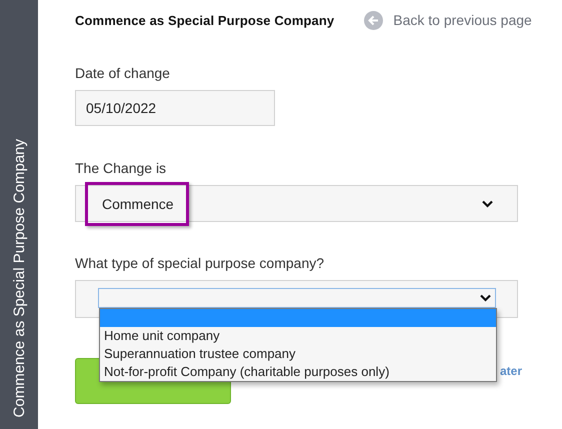 This screenshot has height=429, width=562. Describe the element at coordinates (19, 277) in the screenshot. I see `sidebar-title: Commence as Special Purpose Company` at that location.